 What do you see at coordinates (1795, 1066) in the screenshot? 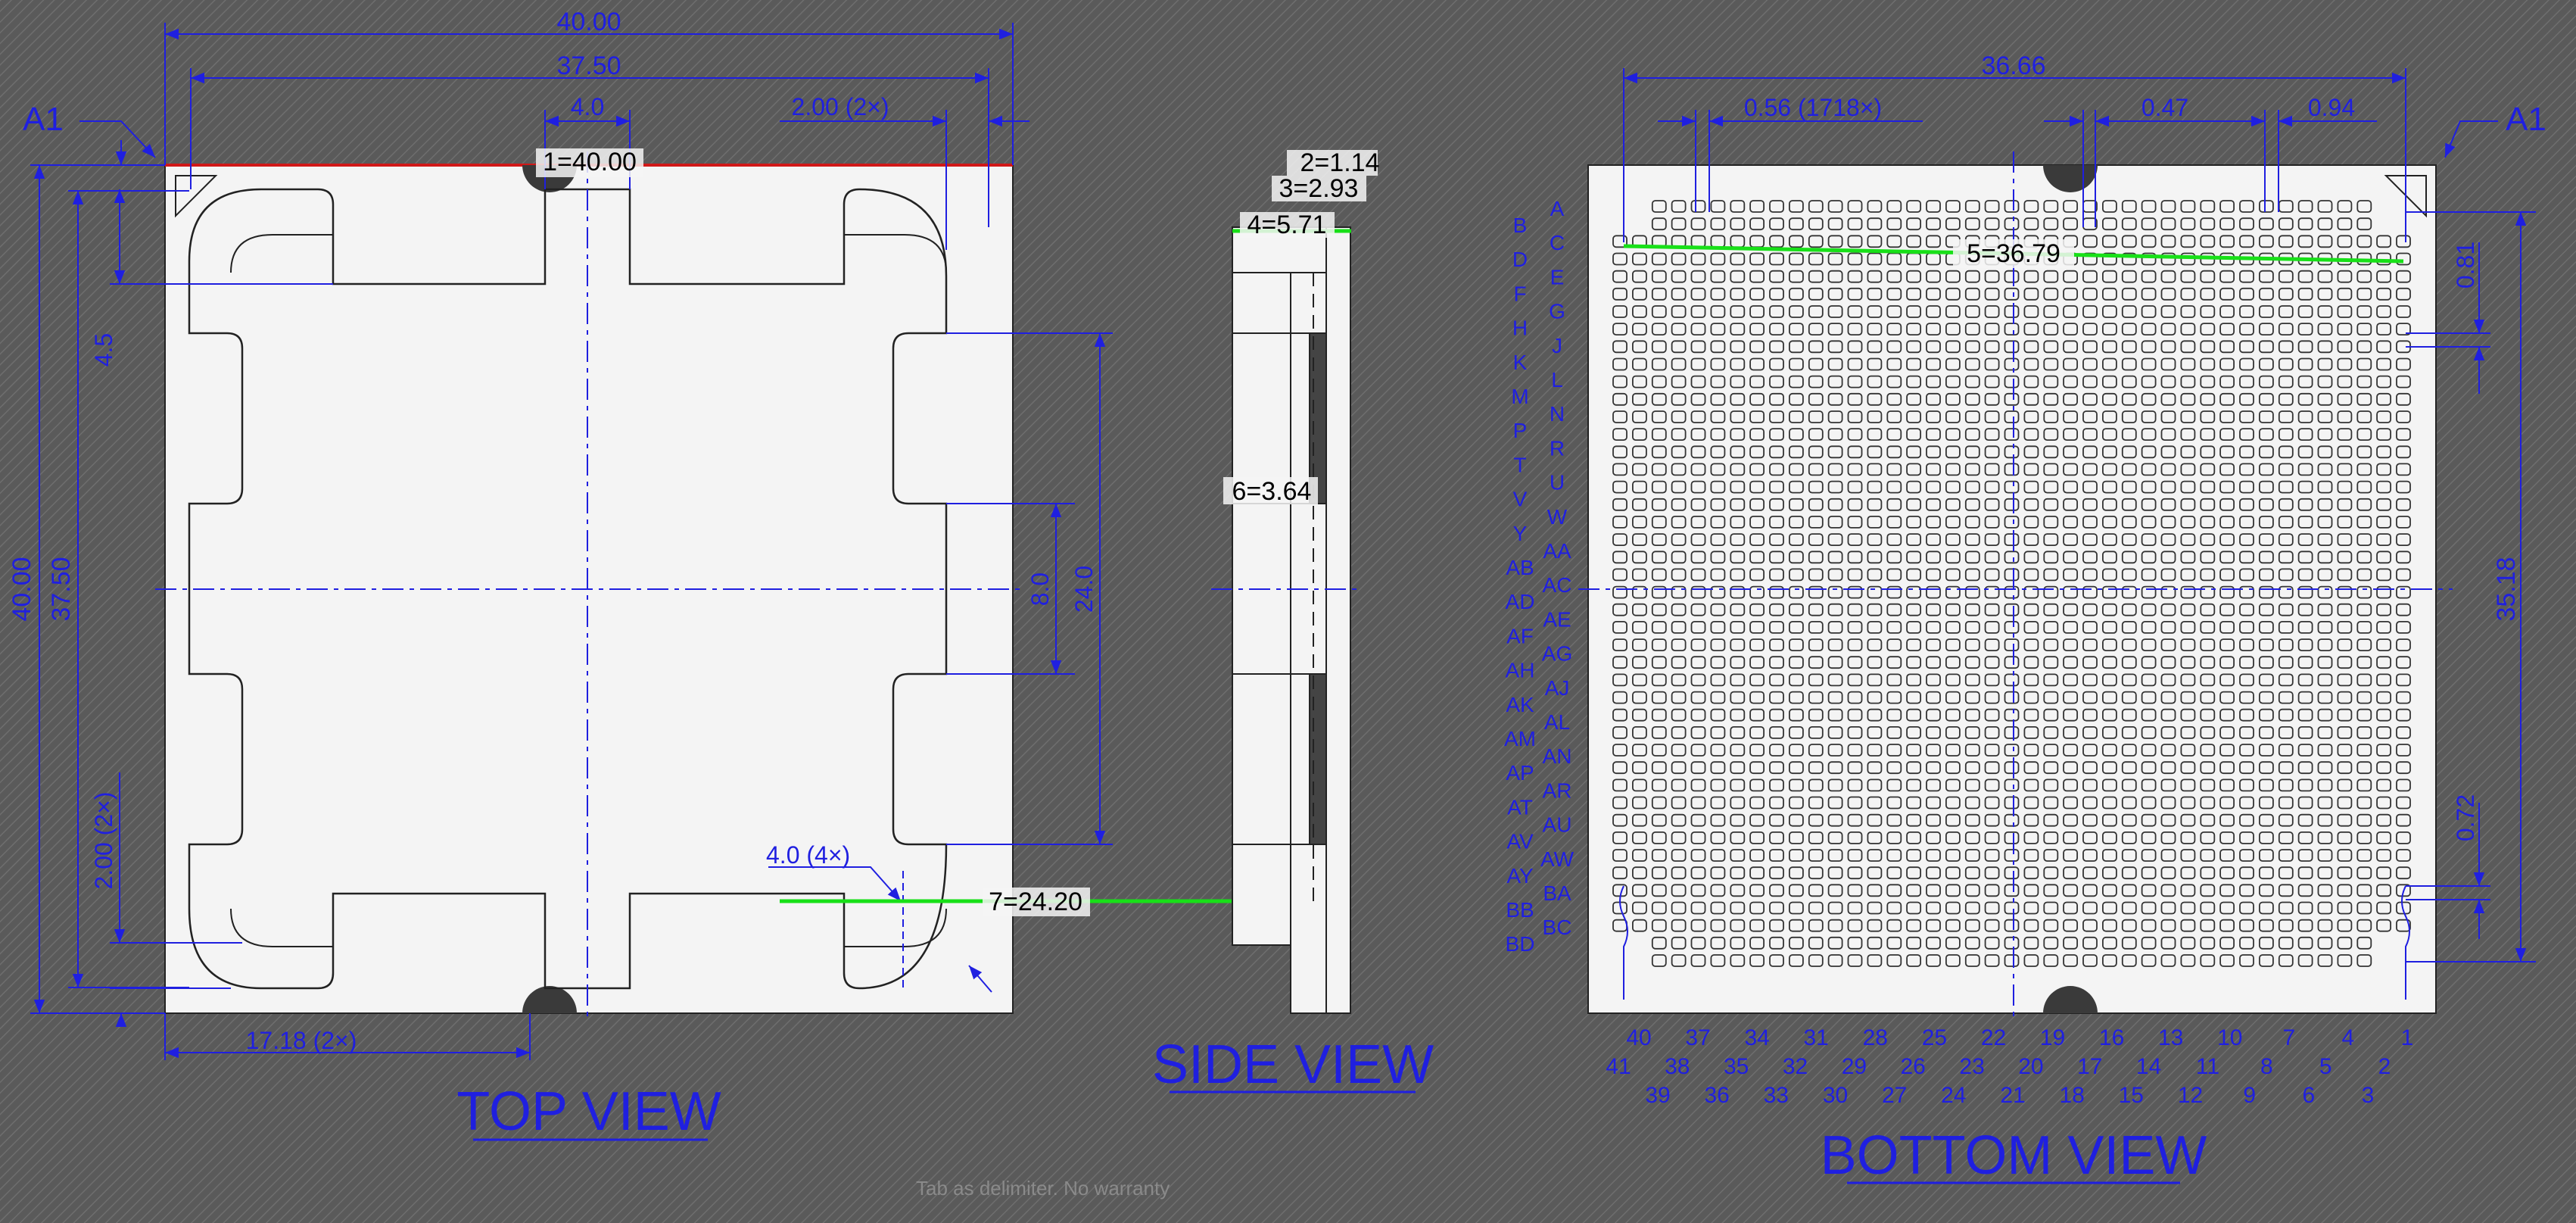
I see `column-label: 32` at bounding box center [1795, 1066].